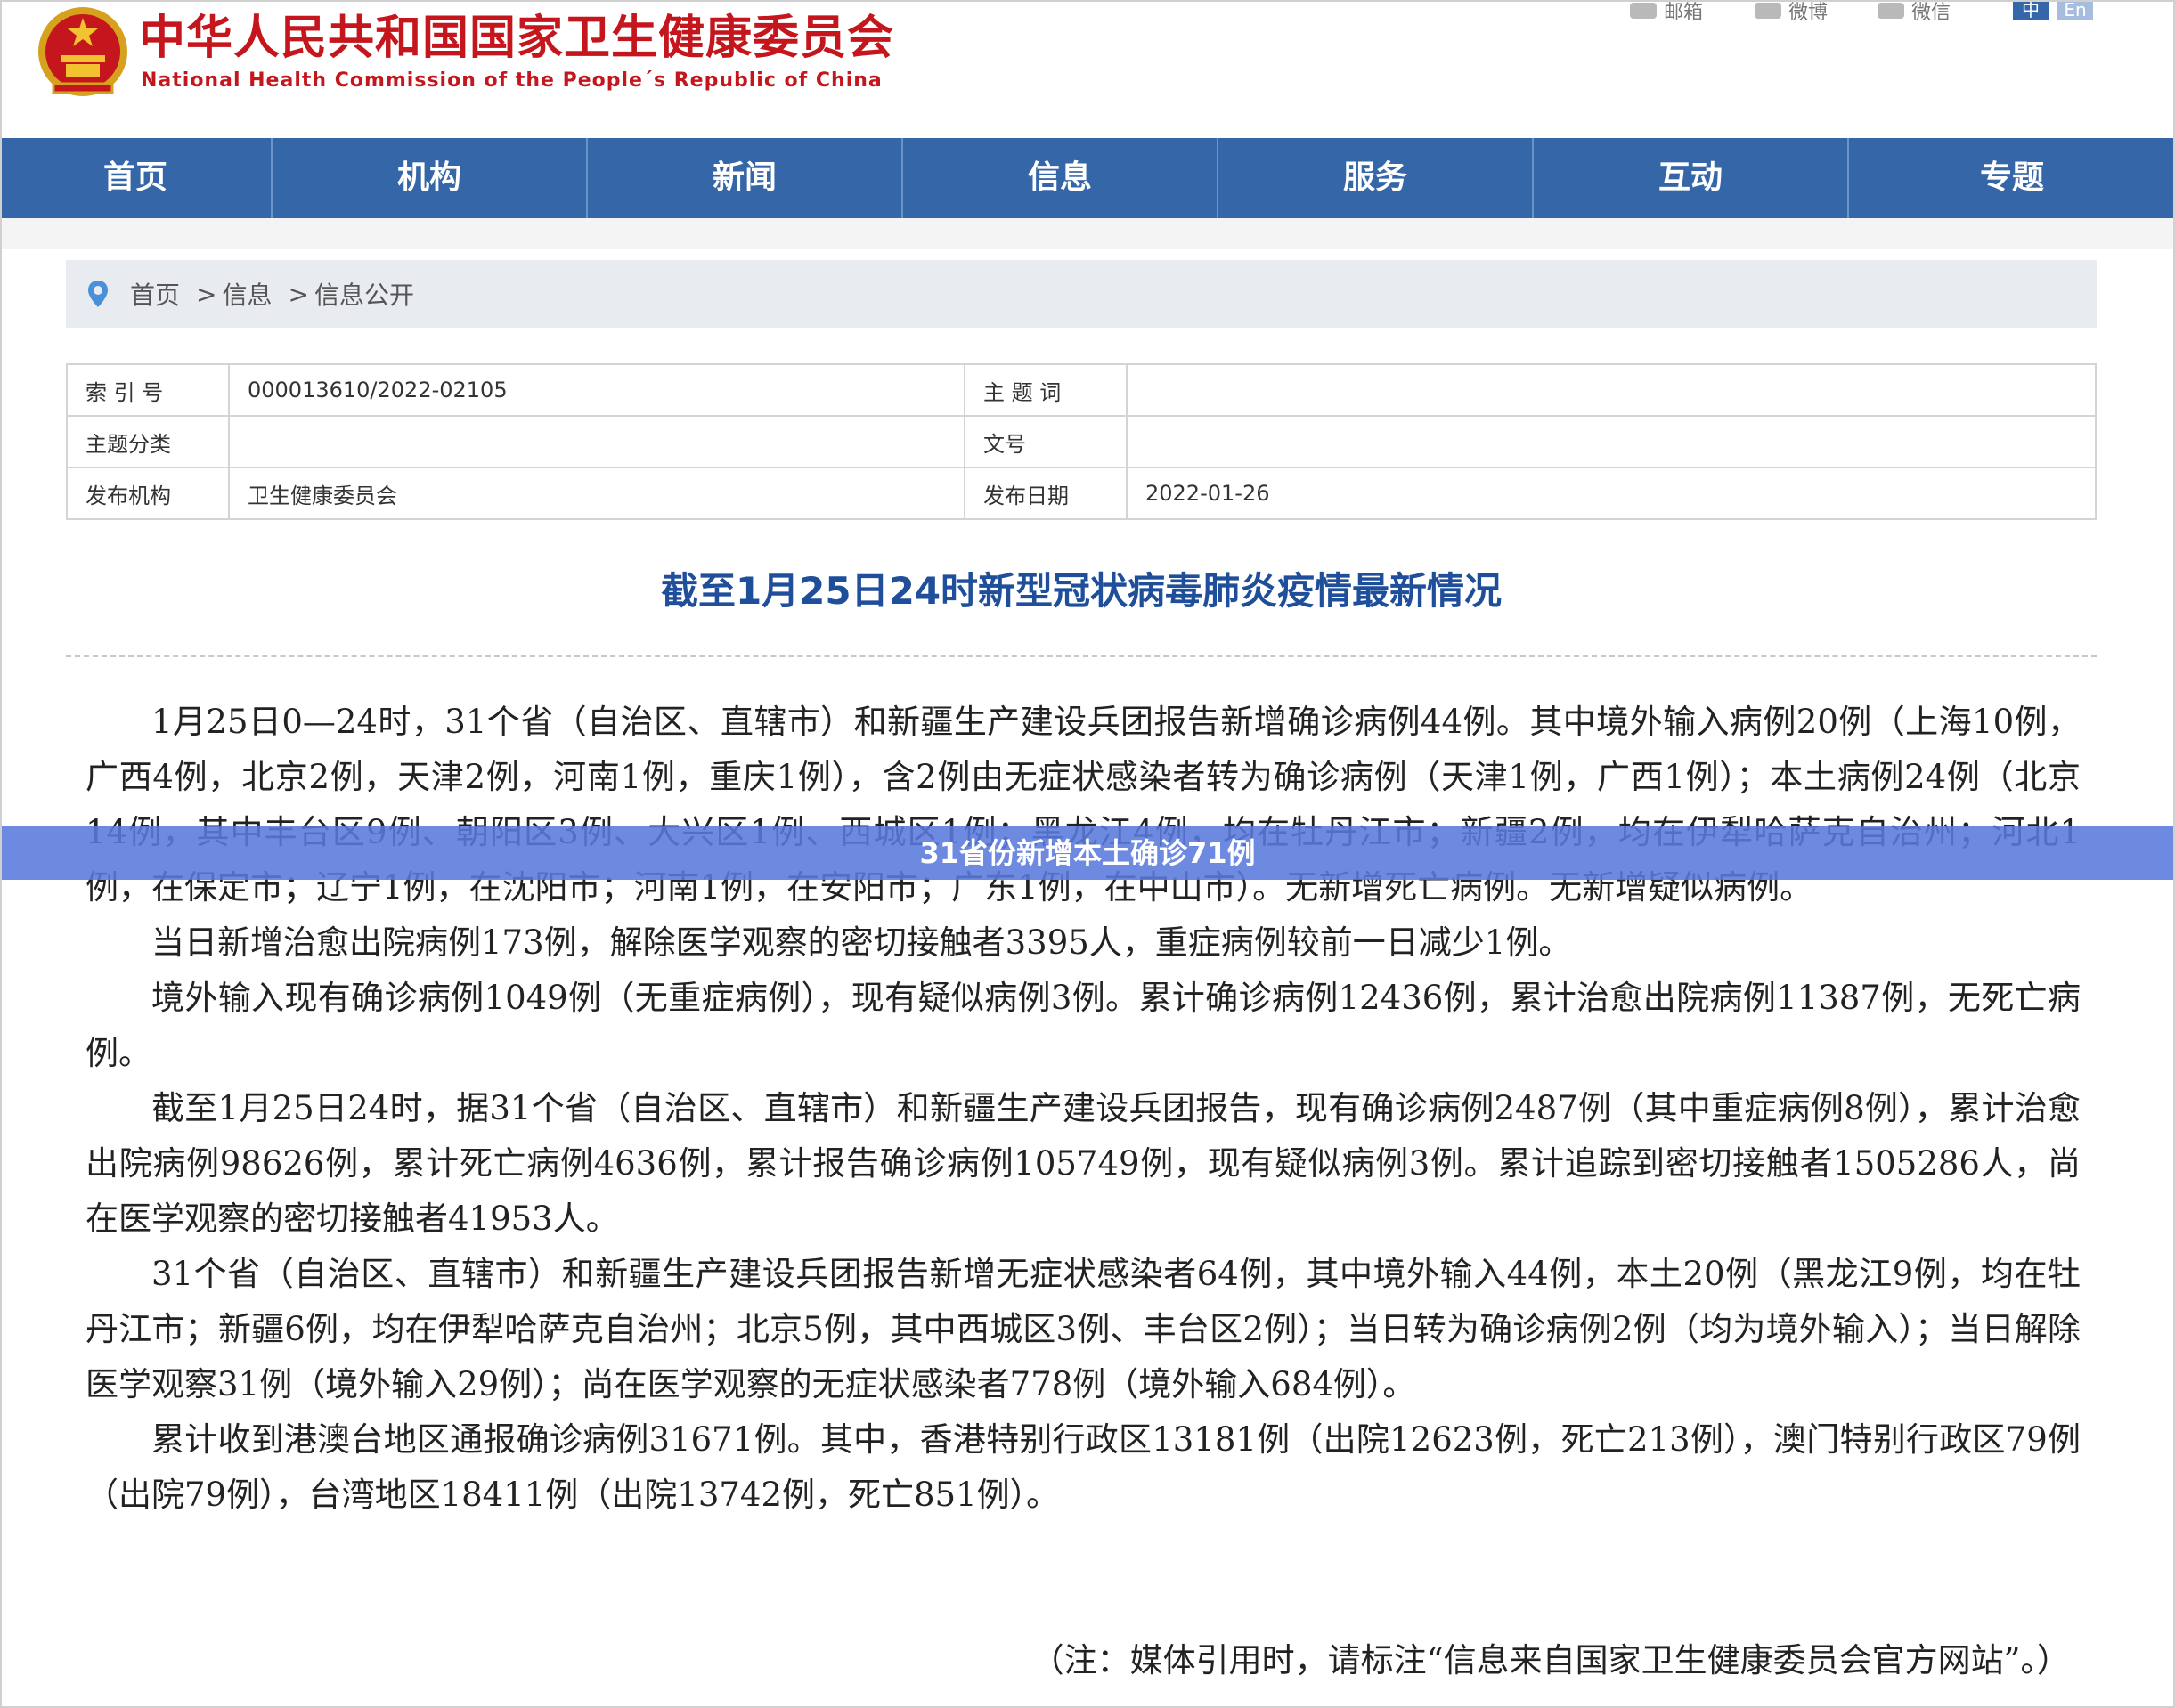 The width and height of the screenshot is (2175, 1708). I want to click on breadcrumb: 首页 > 信息 > 信息公开, so click(1081, 294).